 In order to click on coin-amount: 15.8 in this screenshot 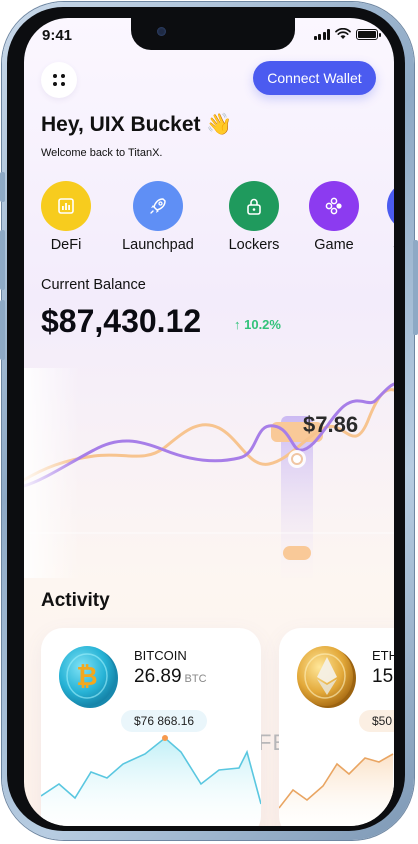, I will do `click(383, 677)`.